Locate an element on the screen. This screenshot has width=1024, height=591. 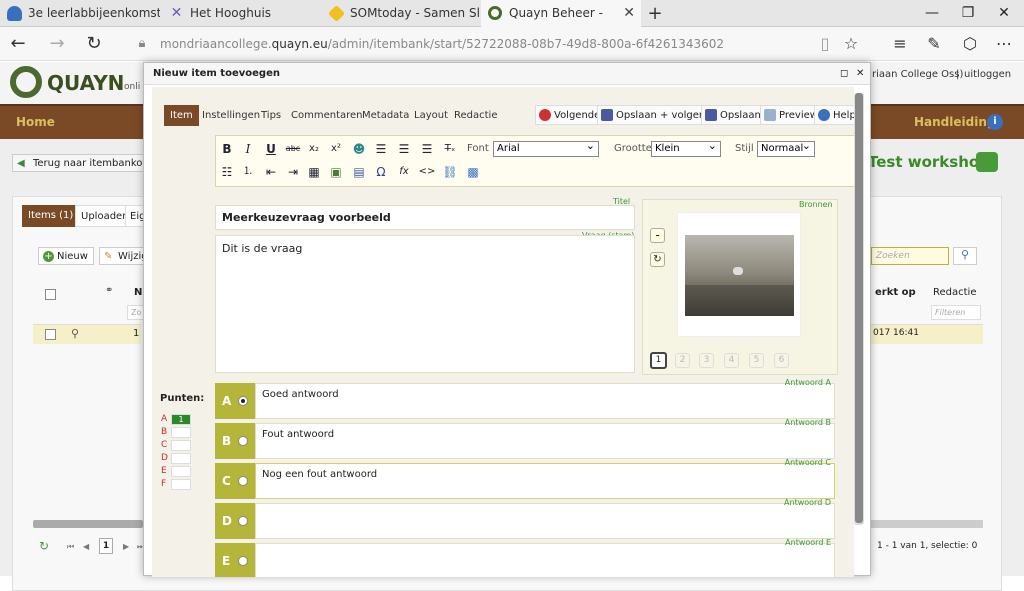
next-button: Volgende is located at coordinates (570, 115).